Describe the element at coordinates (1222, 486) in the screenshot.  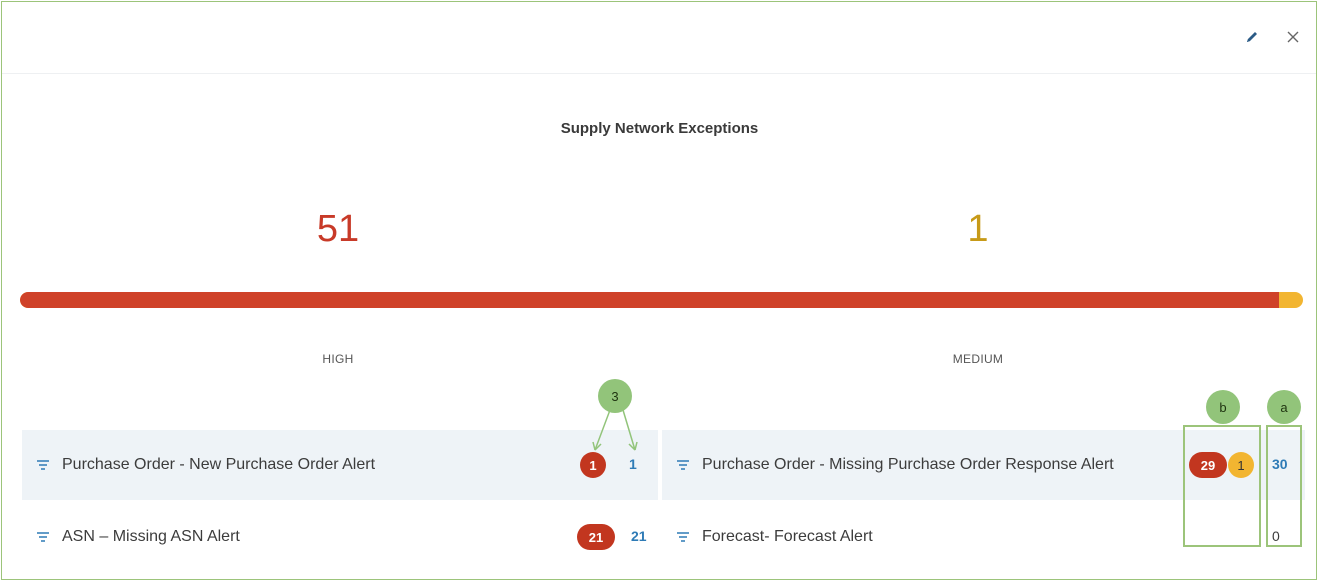
I see `annotation-box-b` at that location.